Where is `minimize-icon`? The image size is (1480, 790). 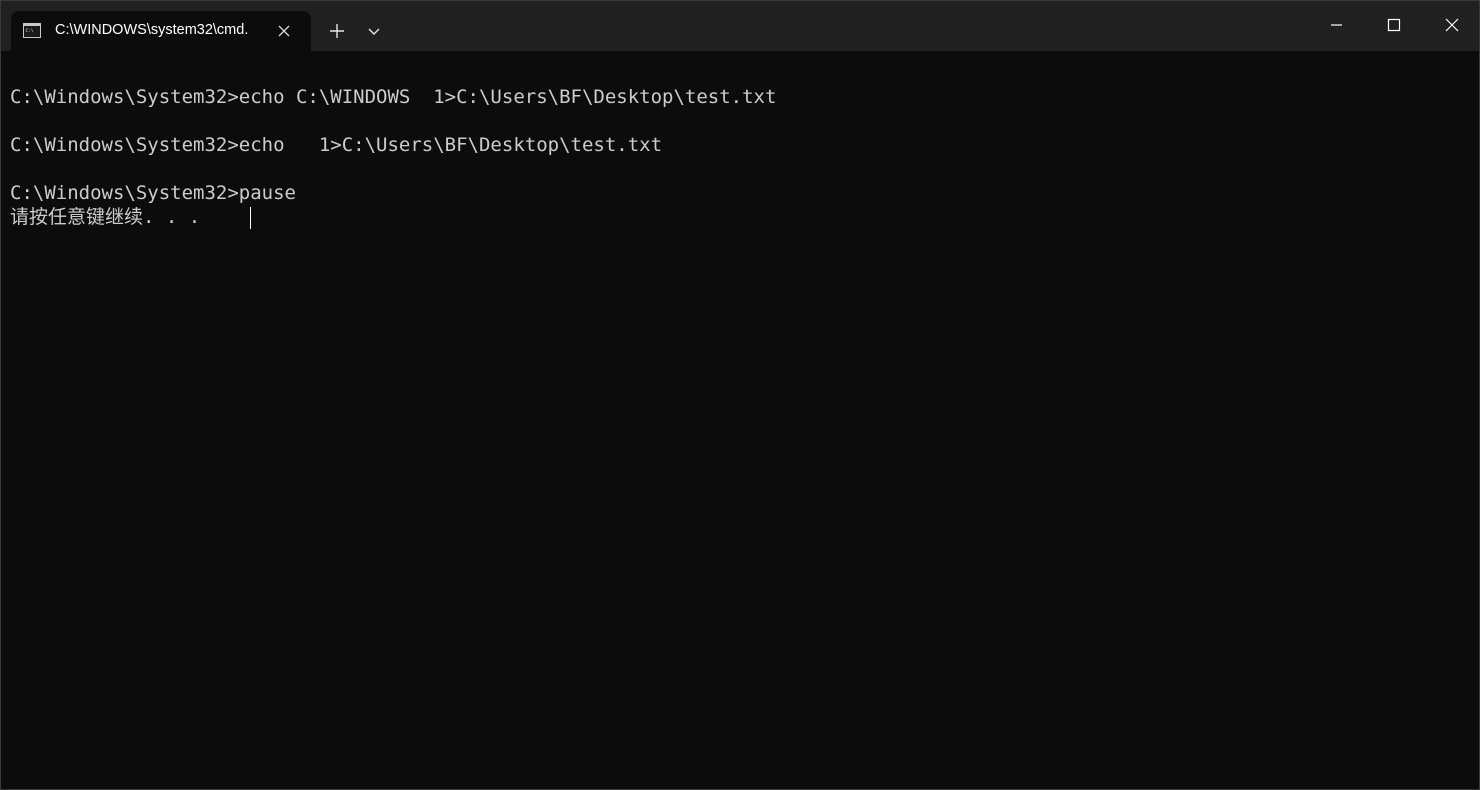
minimize-icon is located at coordinates (1336, 25).